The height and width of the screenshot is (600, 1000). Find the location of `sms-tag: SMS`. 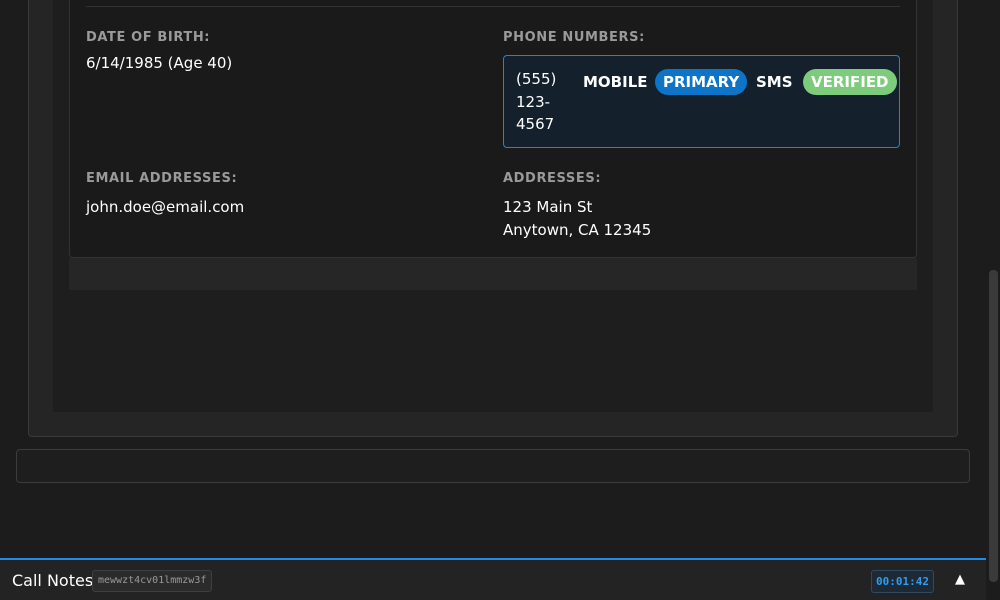

sms-tag: SMS is located at coordinates (774, 82).